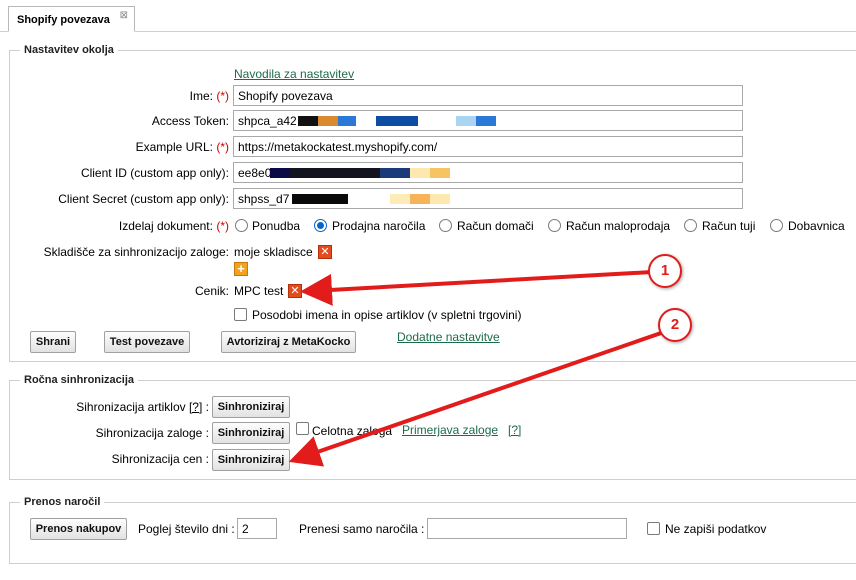 The width and height of the screenshot is (856, 580). I want to click on test-connection-button: Test povezave, so click(147, 342).